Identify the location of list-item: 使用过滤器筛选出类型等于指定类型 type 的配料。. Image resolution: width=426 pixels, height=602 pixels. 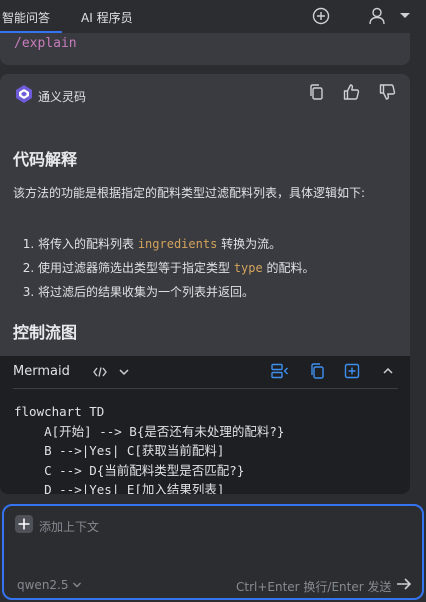
(220, 268).